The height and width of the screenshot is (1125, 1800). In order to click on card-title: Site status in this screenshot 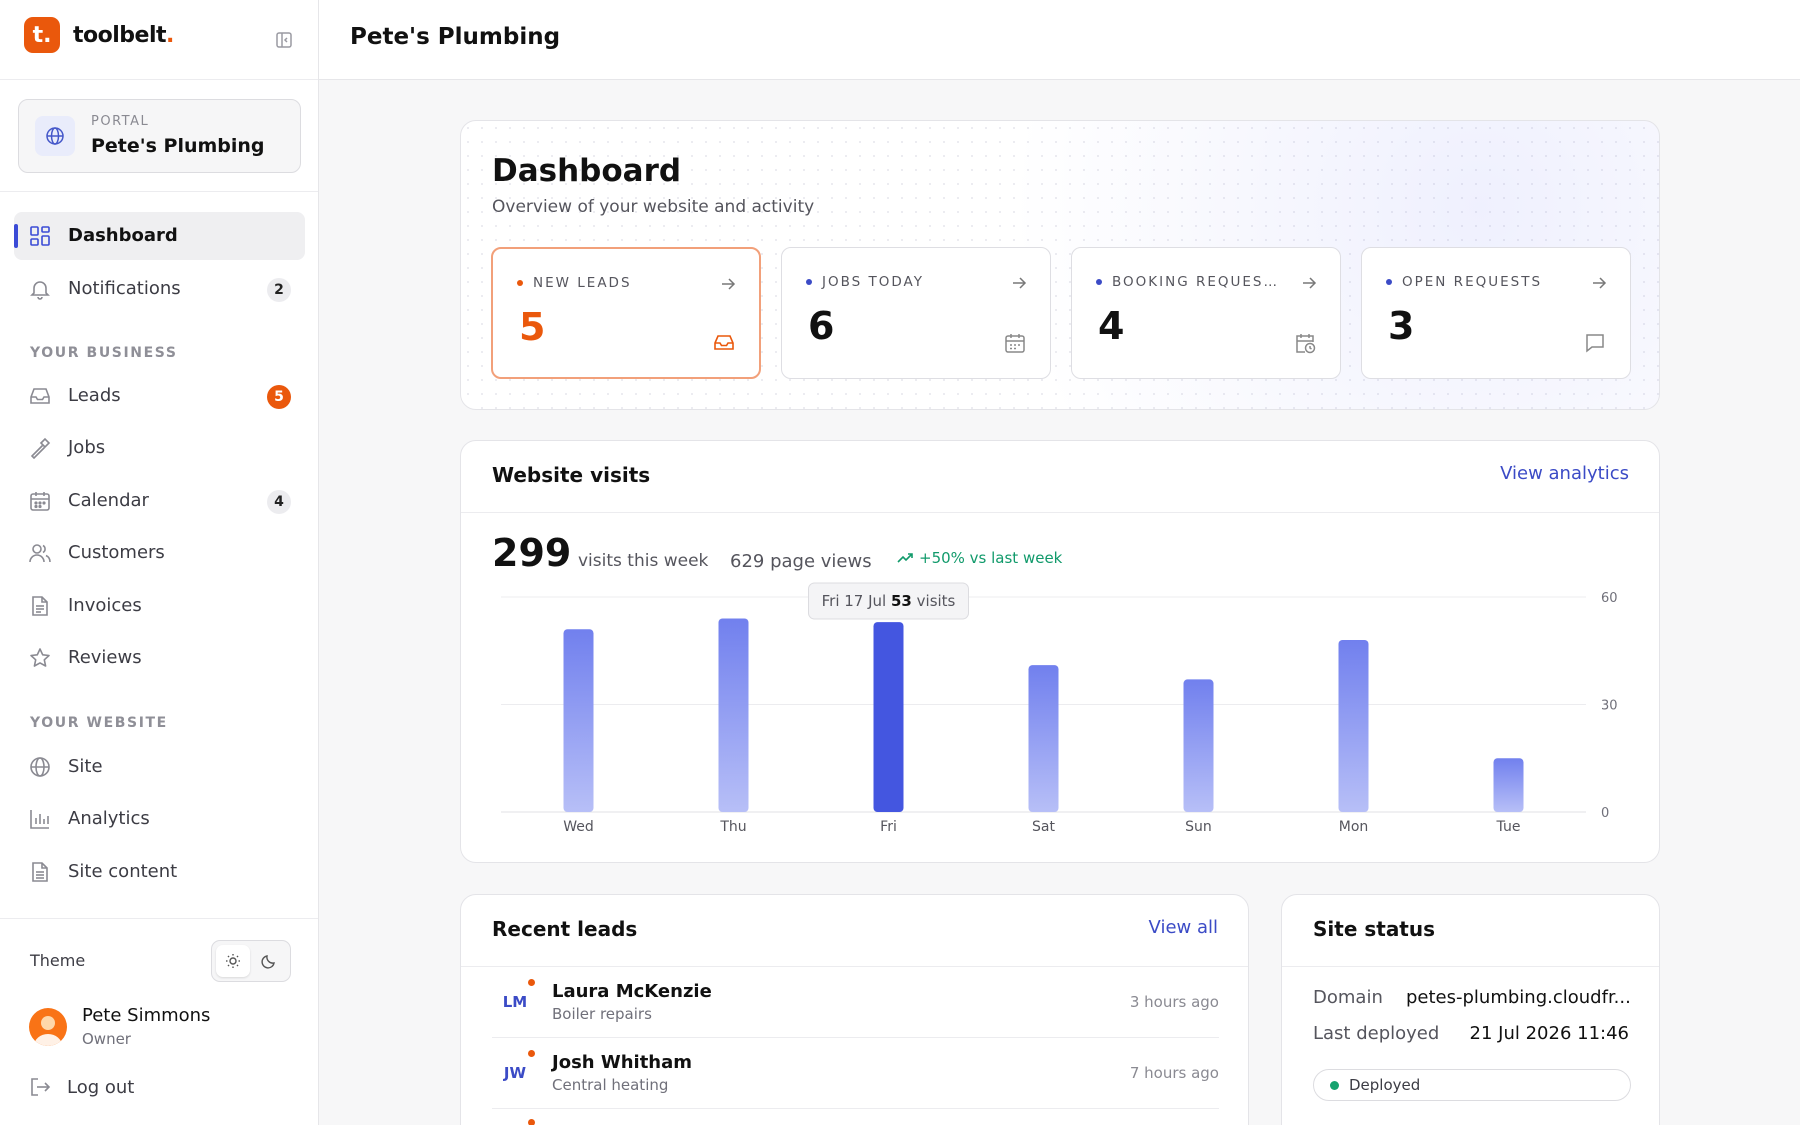, I will do `click(1374, 929)`.